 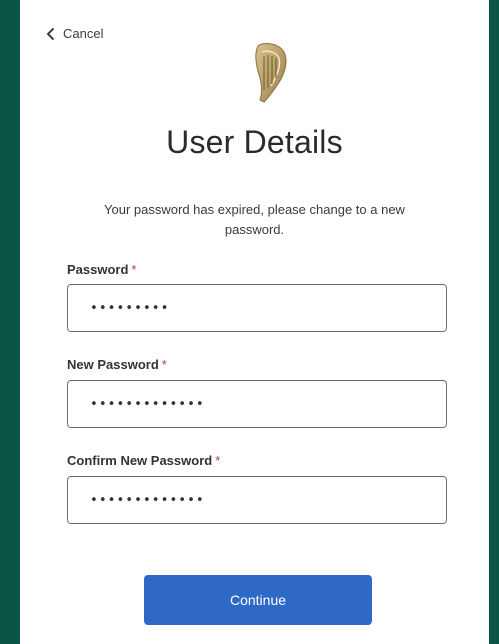 I want to click on left-frame-border, so click(x=10, y=322).